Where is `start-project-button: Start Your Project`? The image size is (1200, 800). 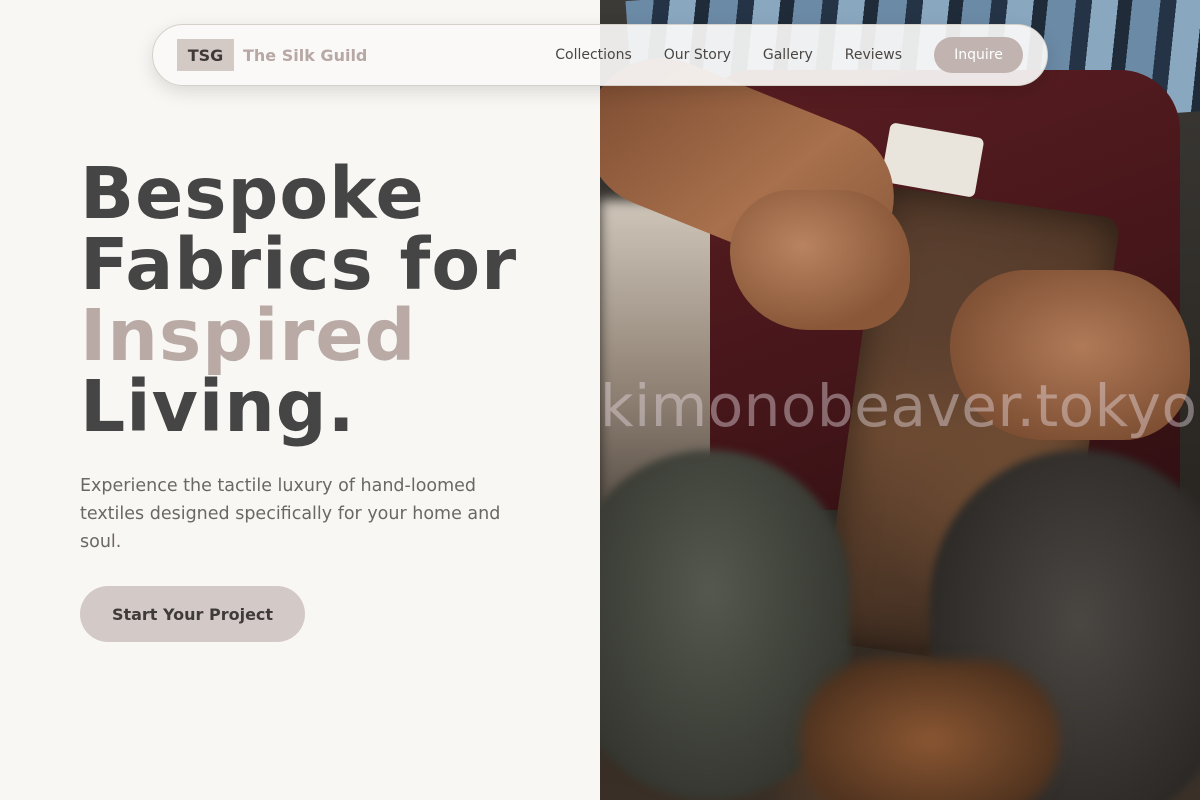
start-project-button: Start Your Project is located at coordinates (192, 614).